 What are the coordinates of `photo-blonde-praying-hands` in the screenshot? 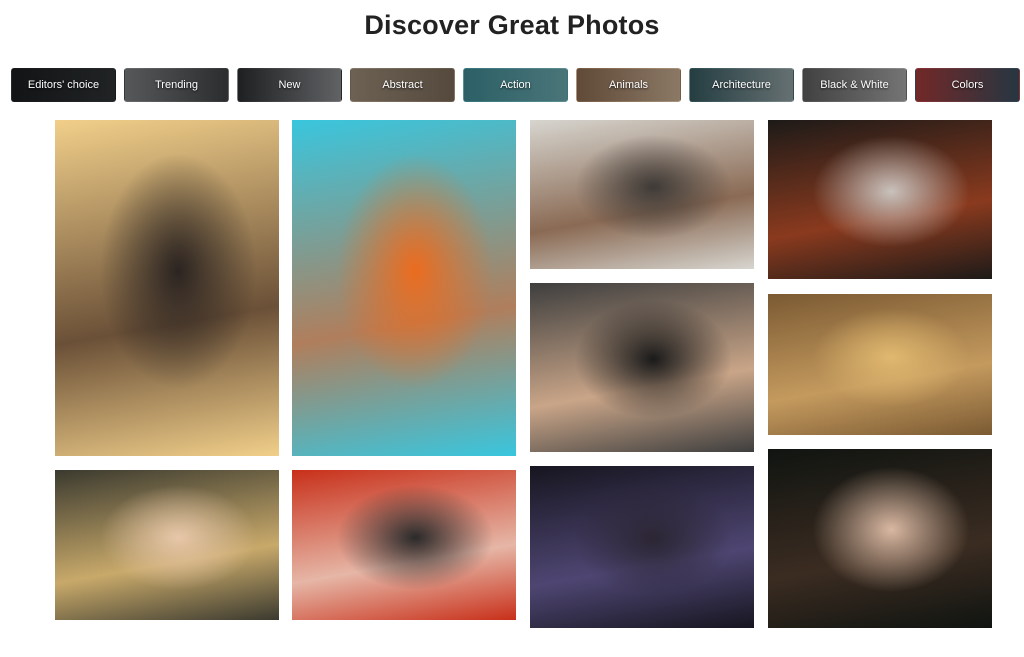 It's located at (642, 367).